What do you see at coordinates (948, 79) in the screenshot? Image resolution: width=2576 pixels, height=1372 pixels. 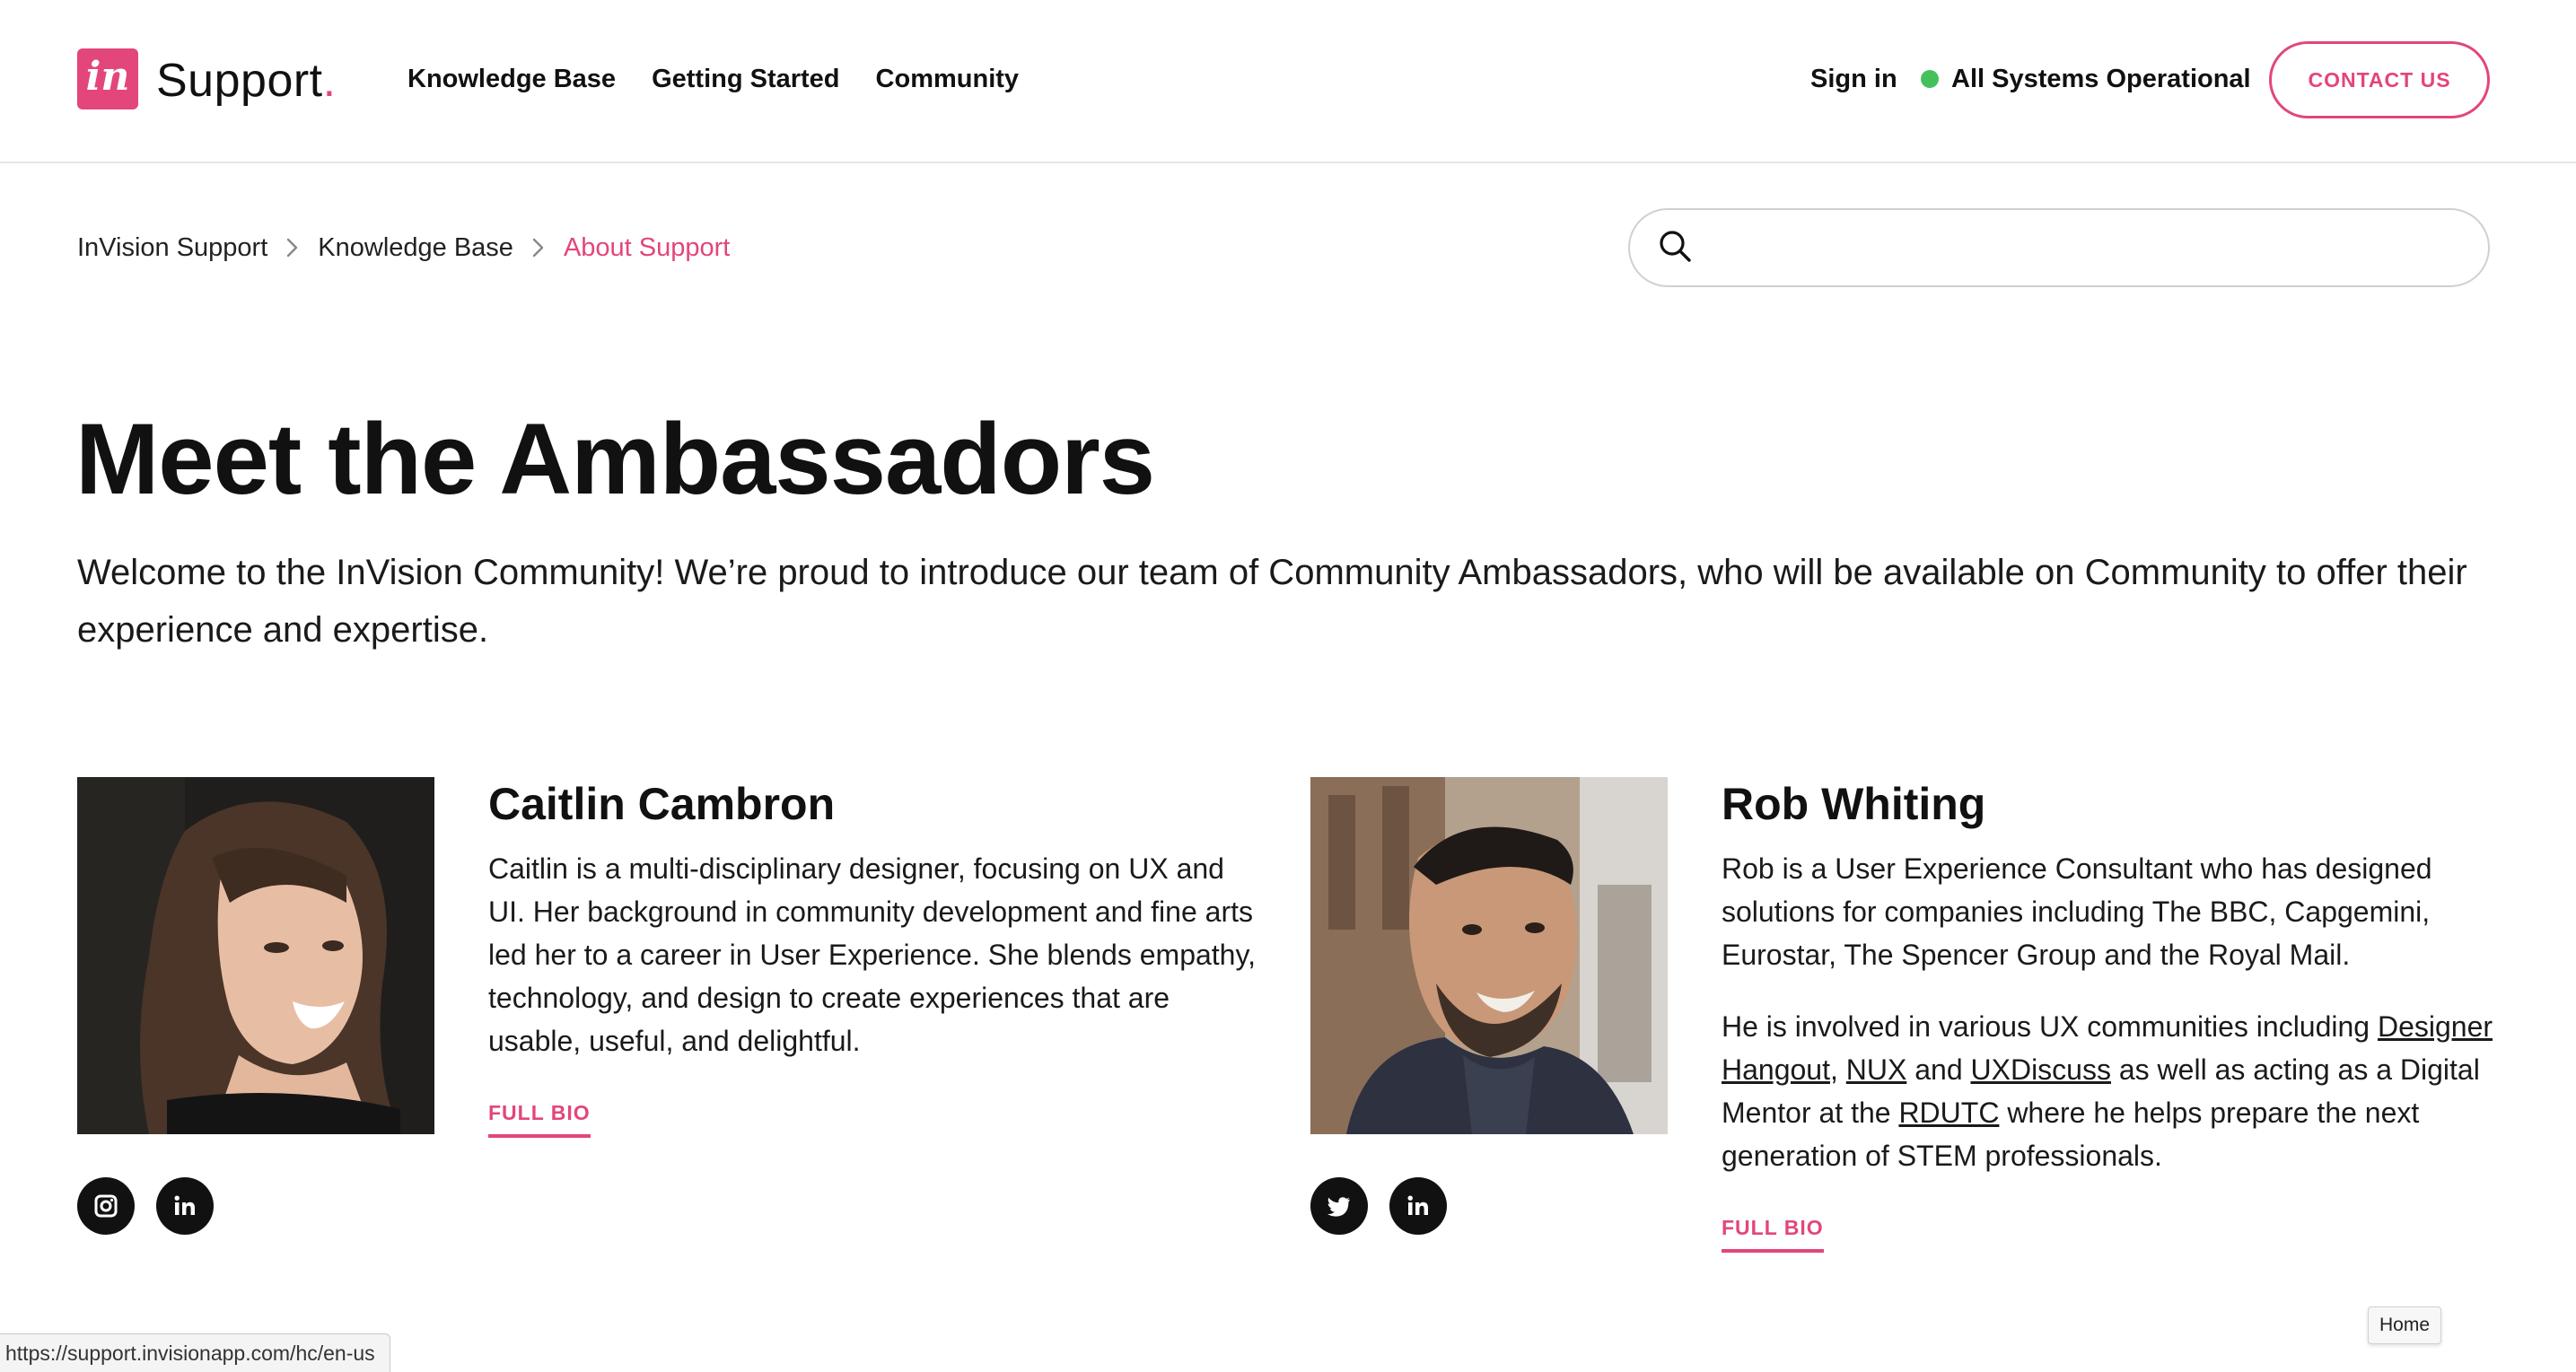 I see `nav-community: Community` at bounding box center [948, 79].